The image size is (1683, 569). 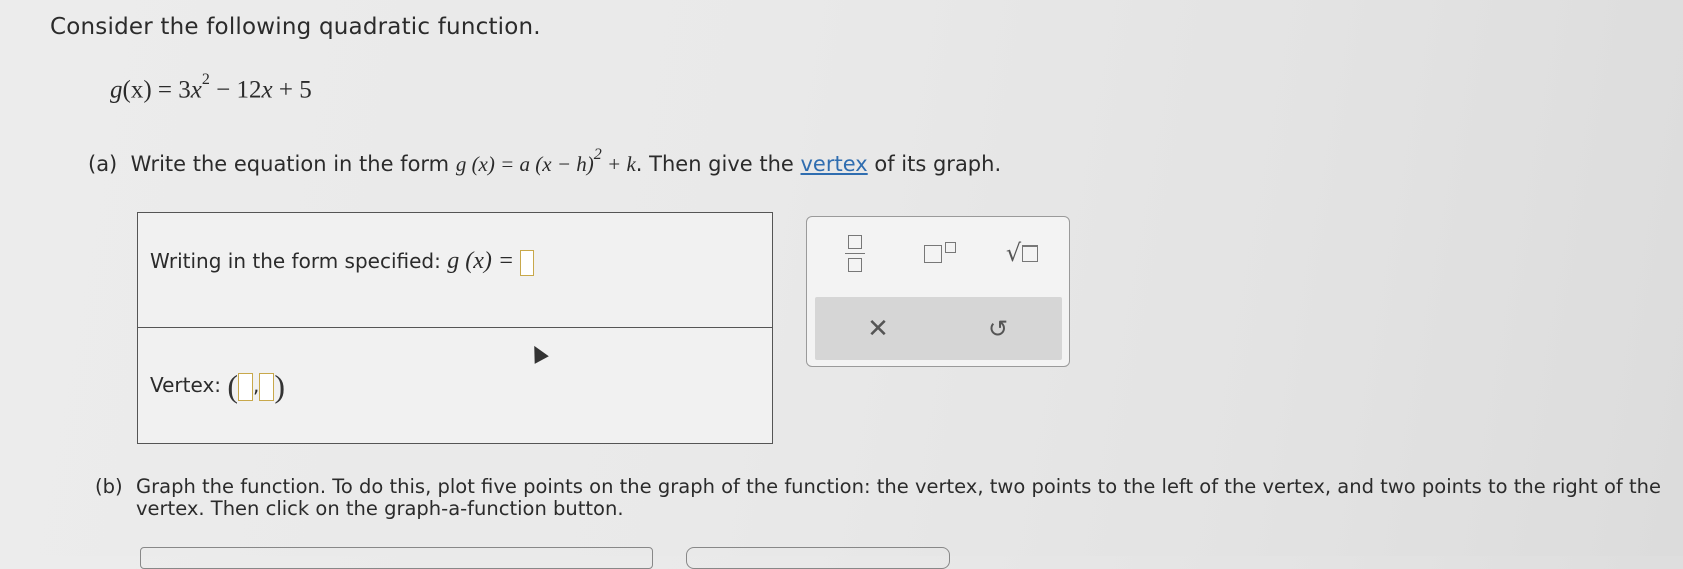 I want to click on graph-area-edge, so click(x=396, y=558).